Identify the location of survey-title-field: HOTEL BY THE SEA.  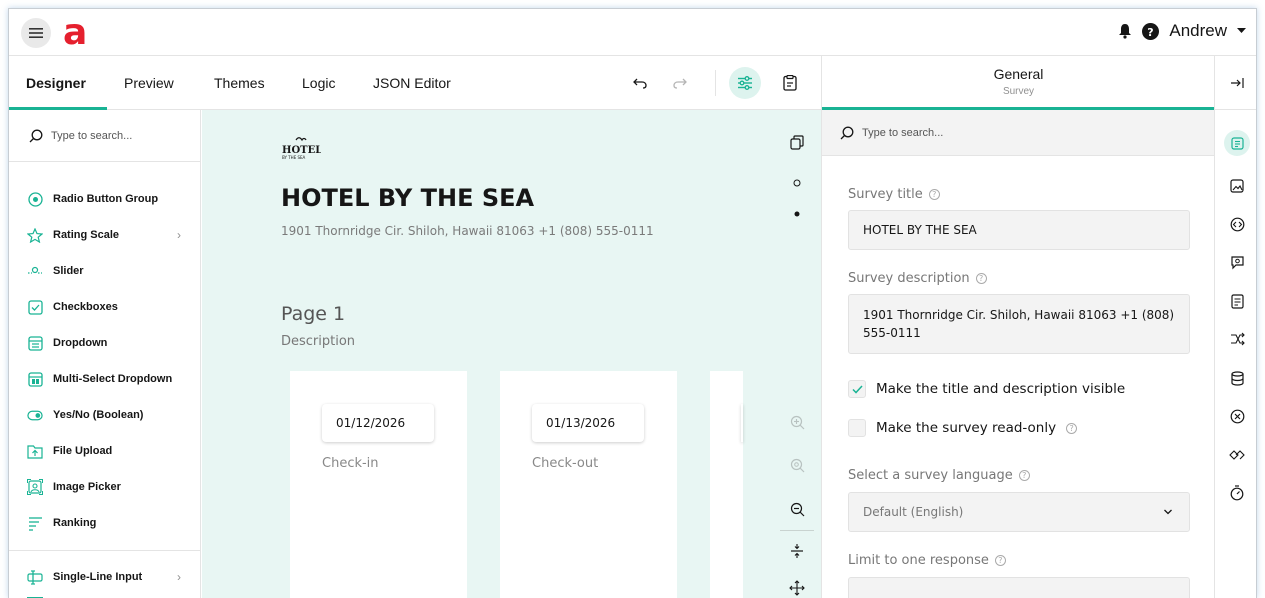
(1019, 230).